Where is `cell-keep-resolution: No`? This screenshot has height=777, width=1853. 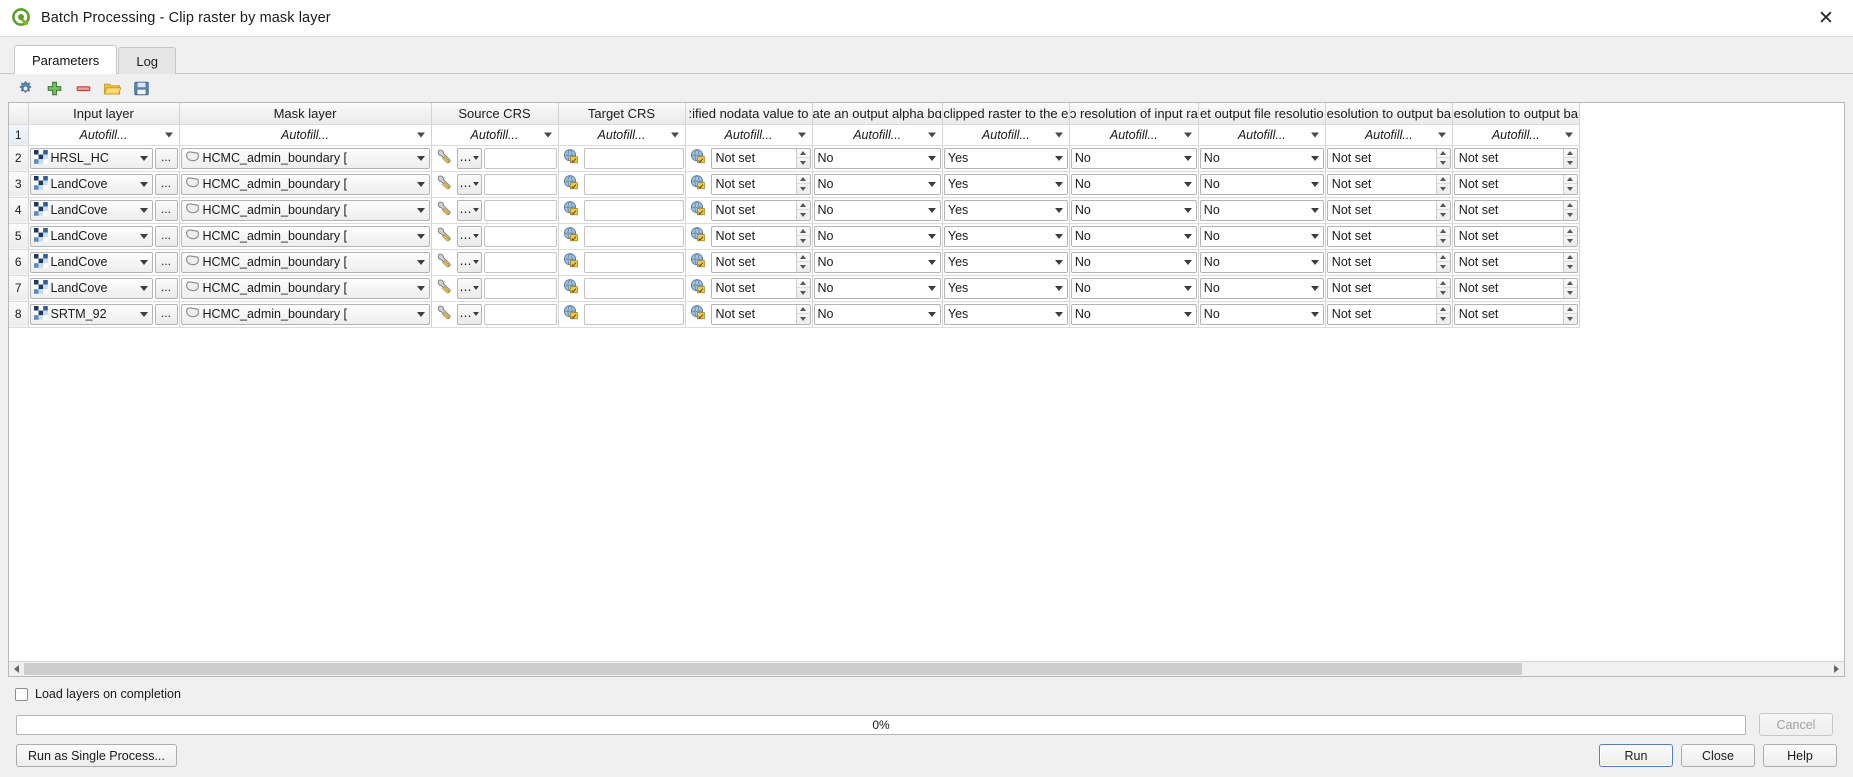 cell-keep-resolution: No is located at coordinates (1134, 262).